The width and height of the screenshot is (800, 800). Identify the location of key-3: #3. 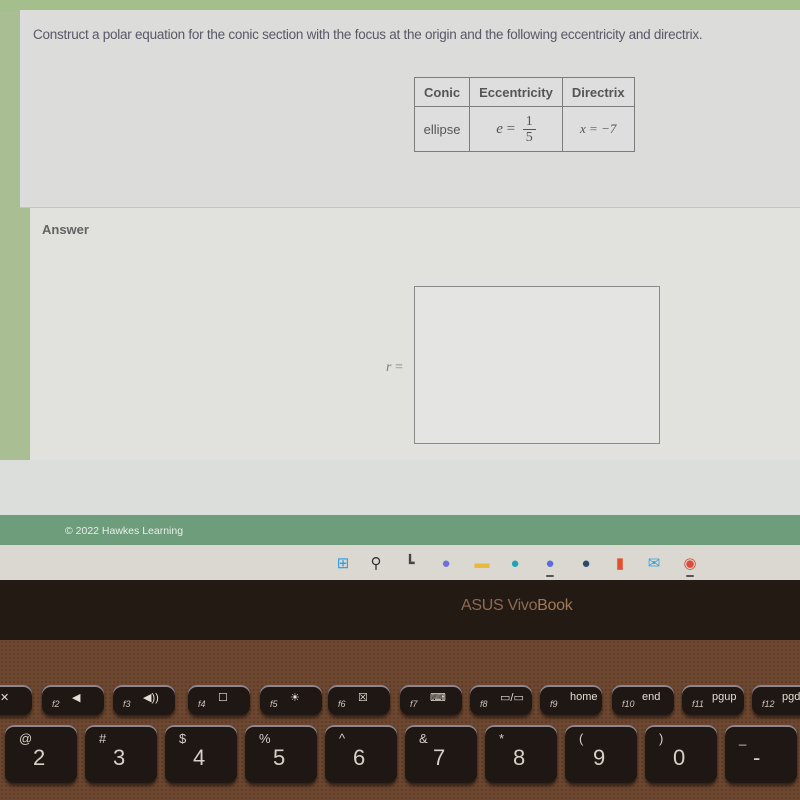
(121, 754).